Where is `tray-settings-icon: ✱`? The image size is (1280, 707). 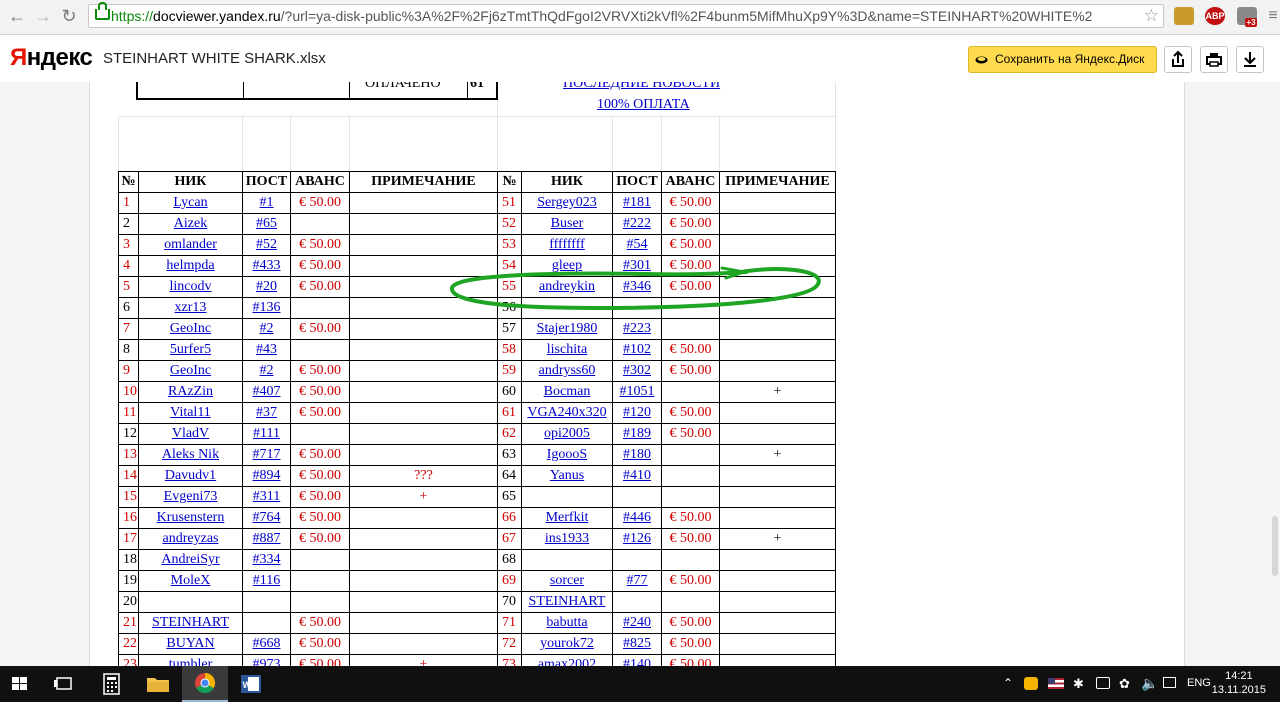 tray-settings-icon: ✱ is located at coordinates (1078, 684).